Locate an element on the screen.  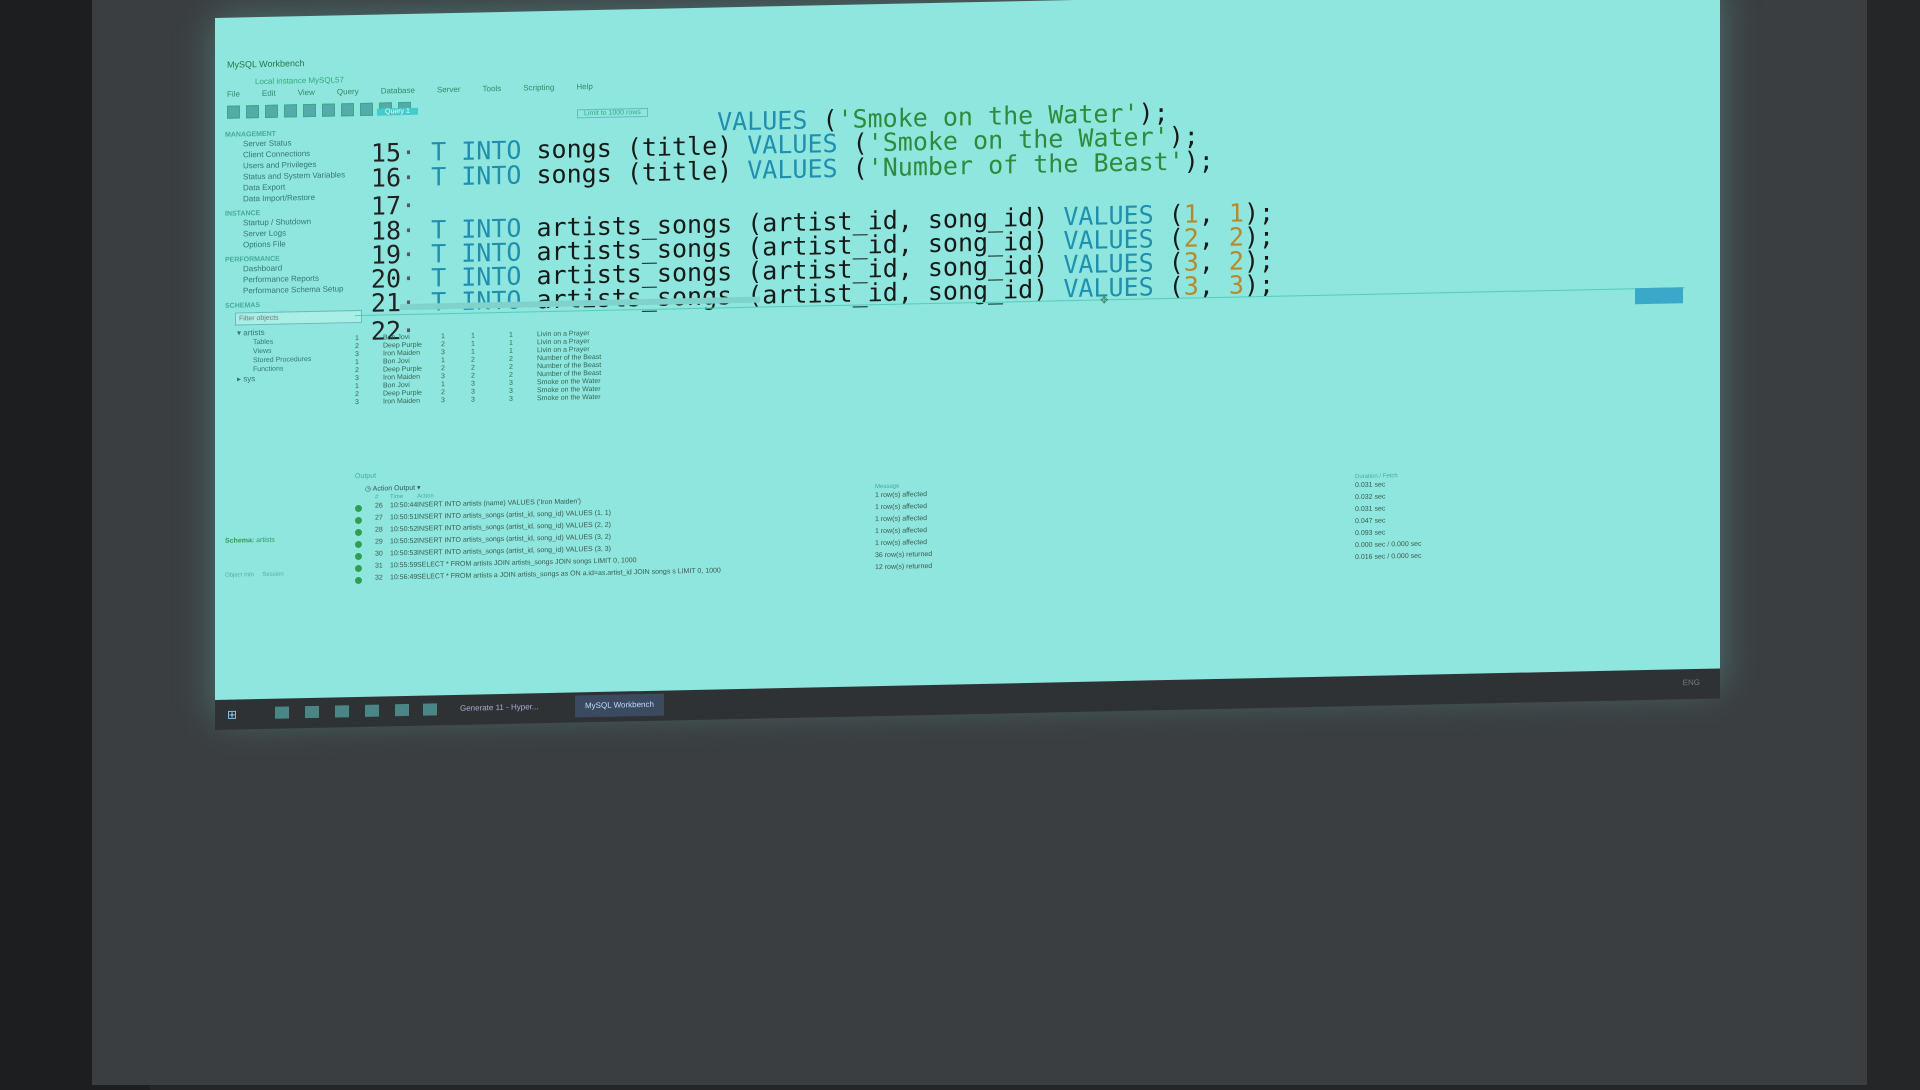
output-header-message: Message is located at coordinates (887, 487).